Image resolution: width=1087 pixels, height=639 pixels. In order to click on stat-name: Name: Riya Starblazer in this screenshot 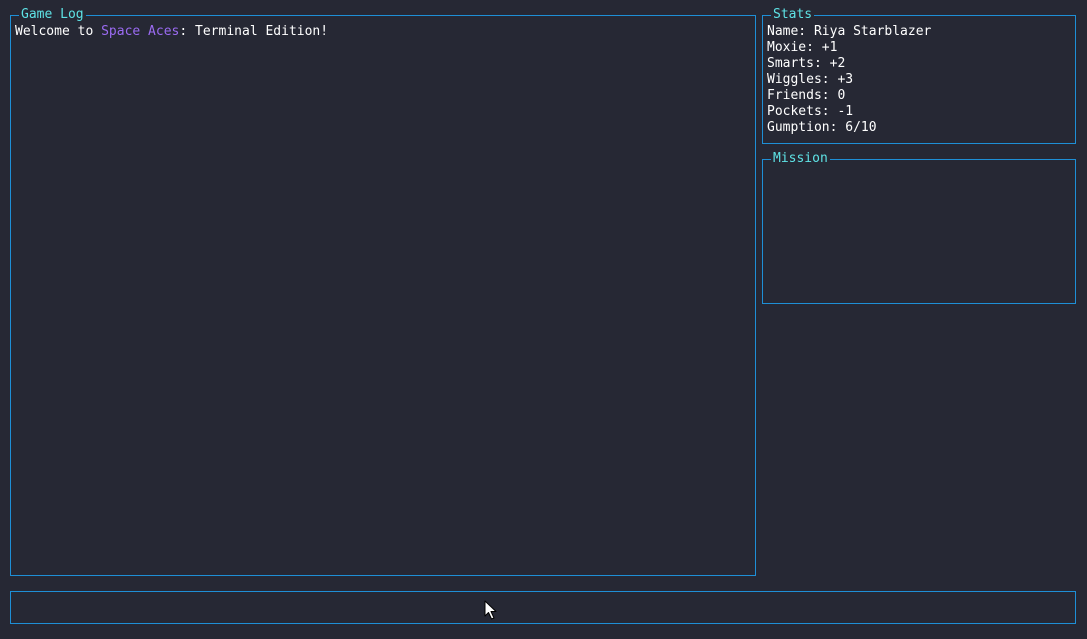, I will do `click(849, 31)`.